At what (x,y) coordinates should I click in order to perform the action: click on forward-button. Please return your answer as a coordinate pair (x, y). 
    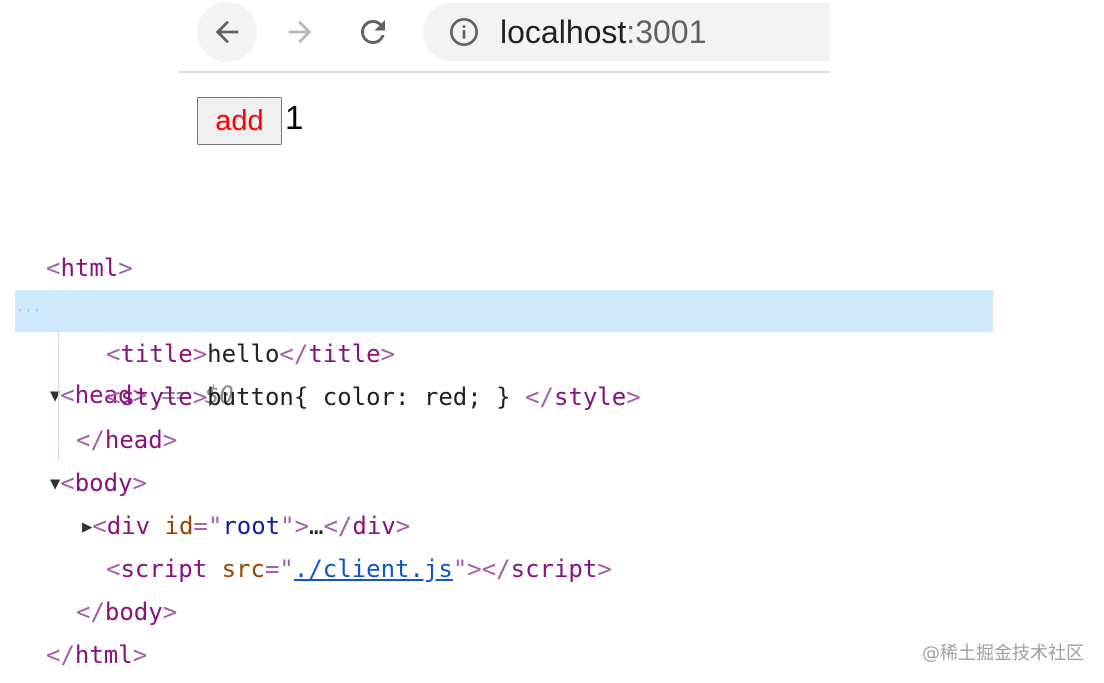
    Looking at the image, I should click on (300, 32).